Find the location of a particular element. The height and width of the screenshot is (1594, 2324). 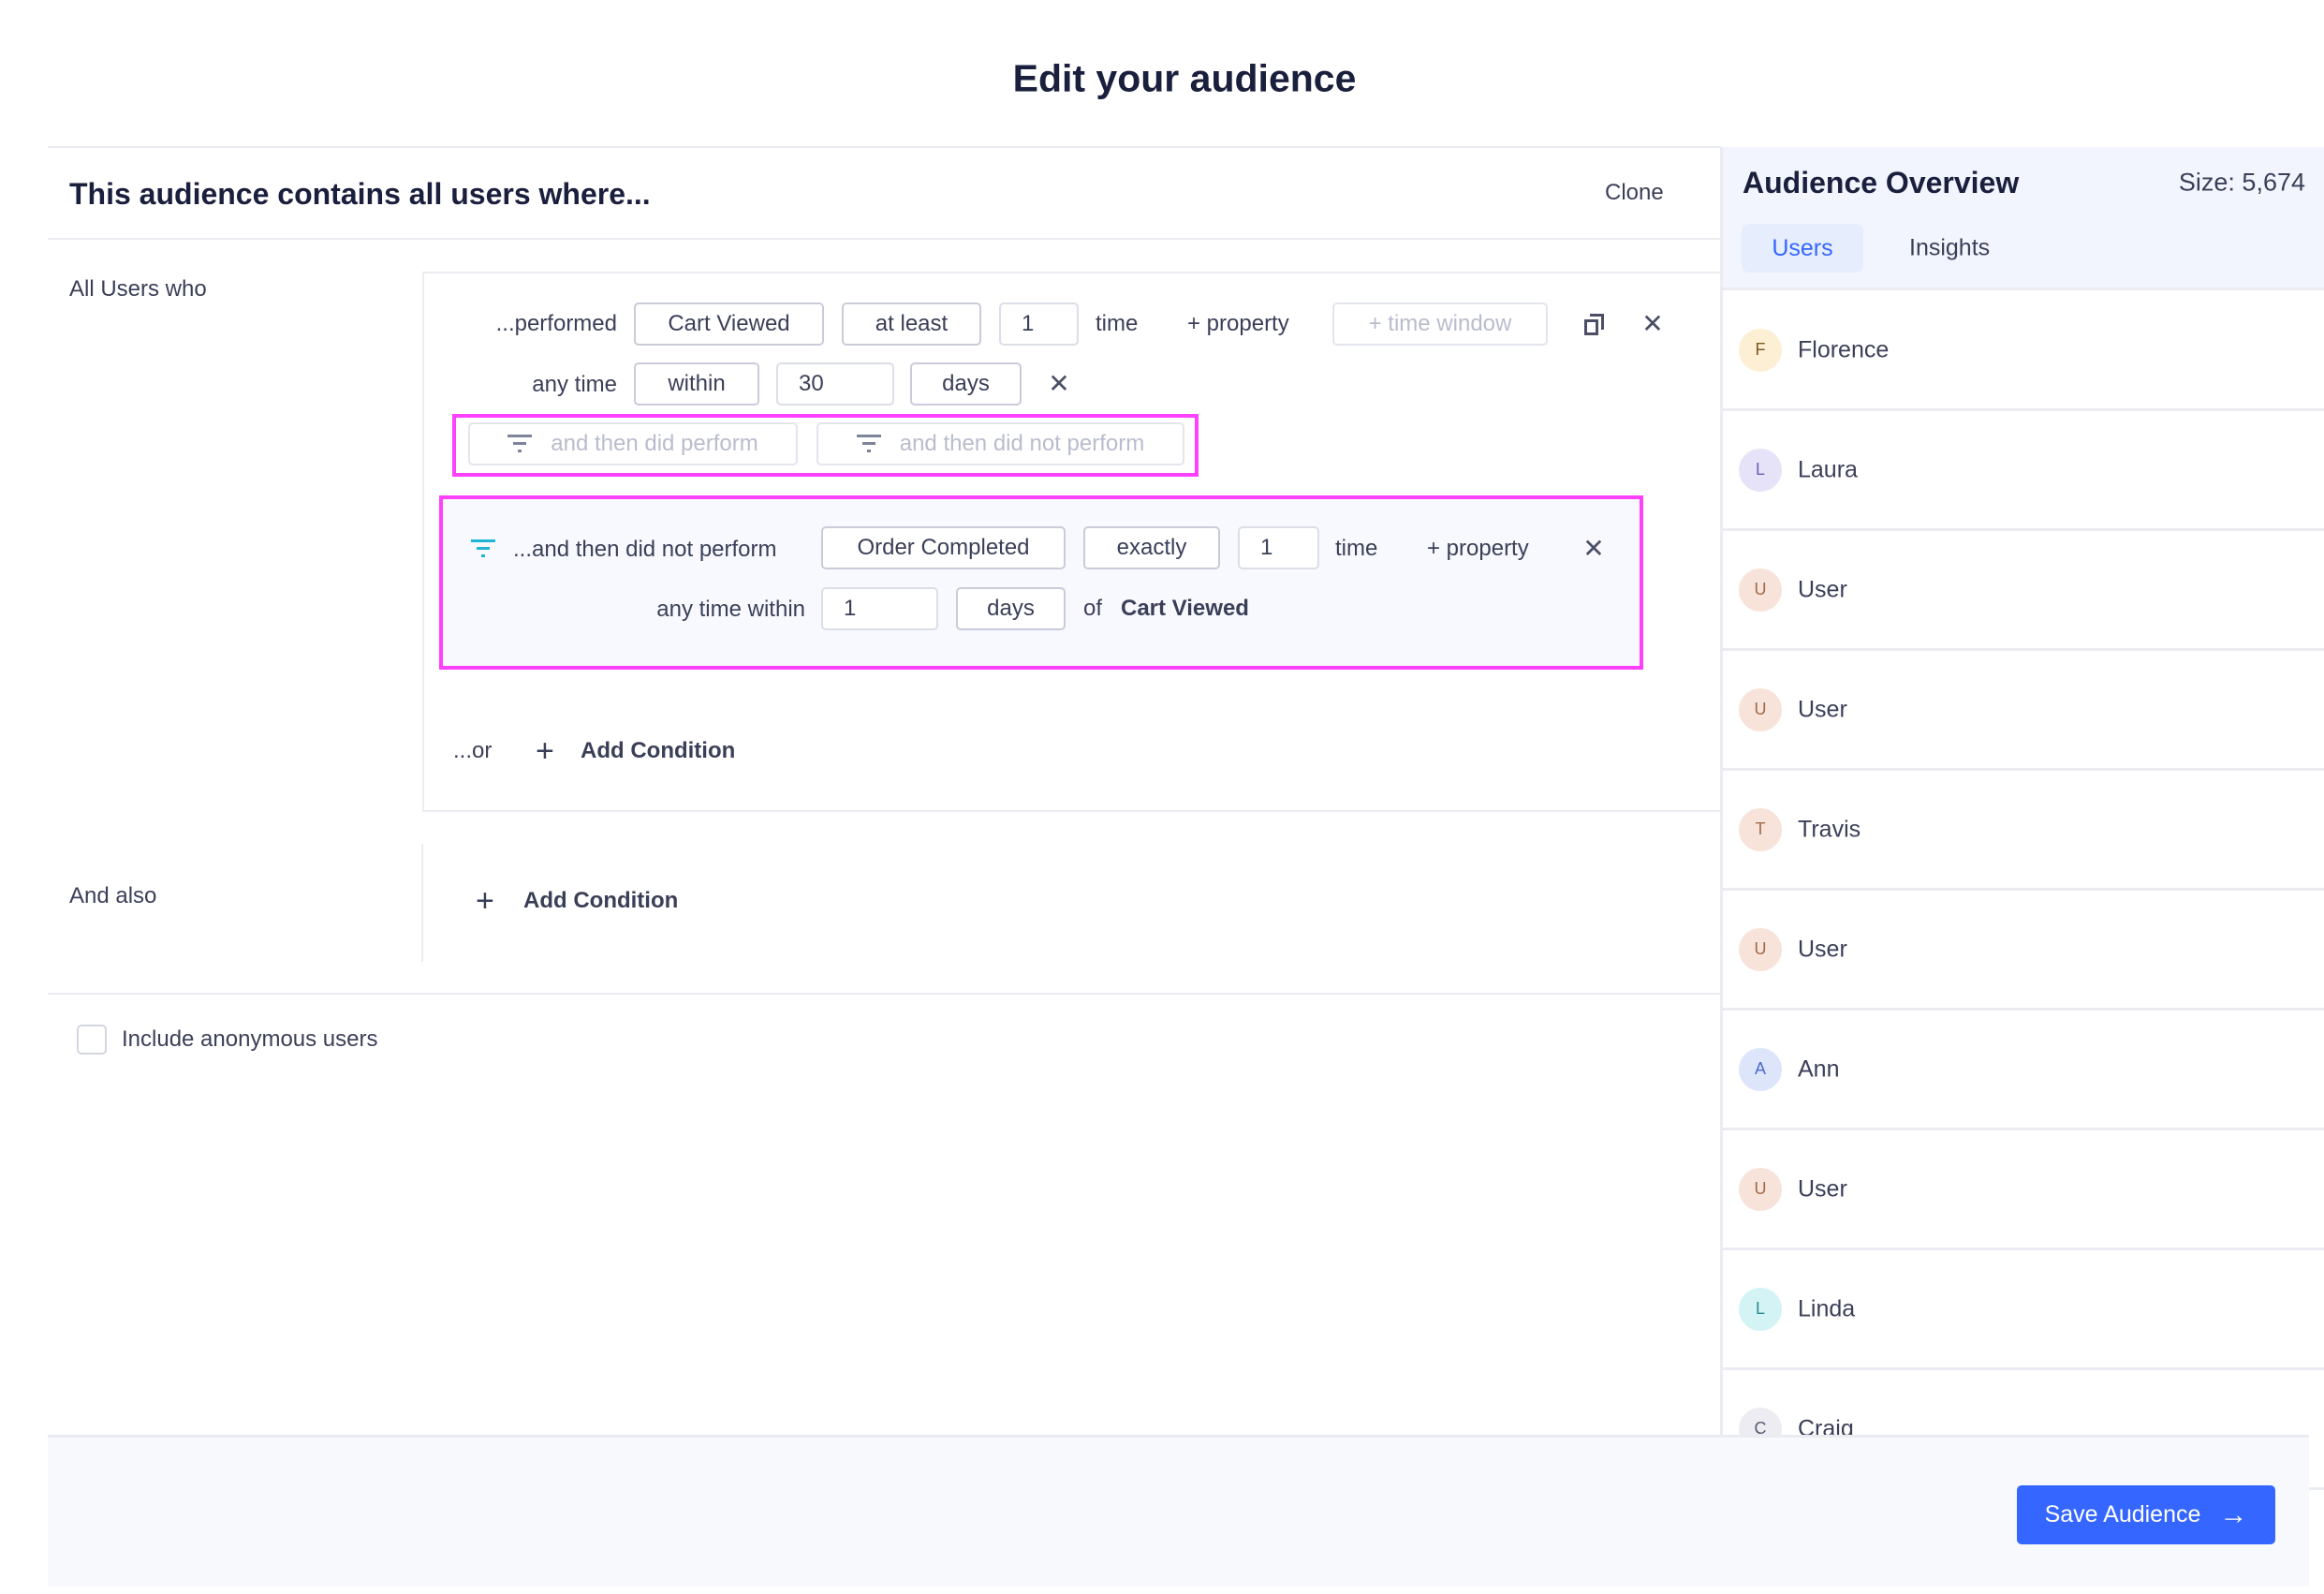

of-label: of is located at coordinates (1093, 608).